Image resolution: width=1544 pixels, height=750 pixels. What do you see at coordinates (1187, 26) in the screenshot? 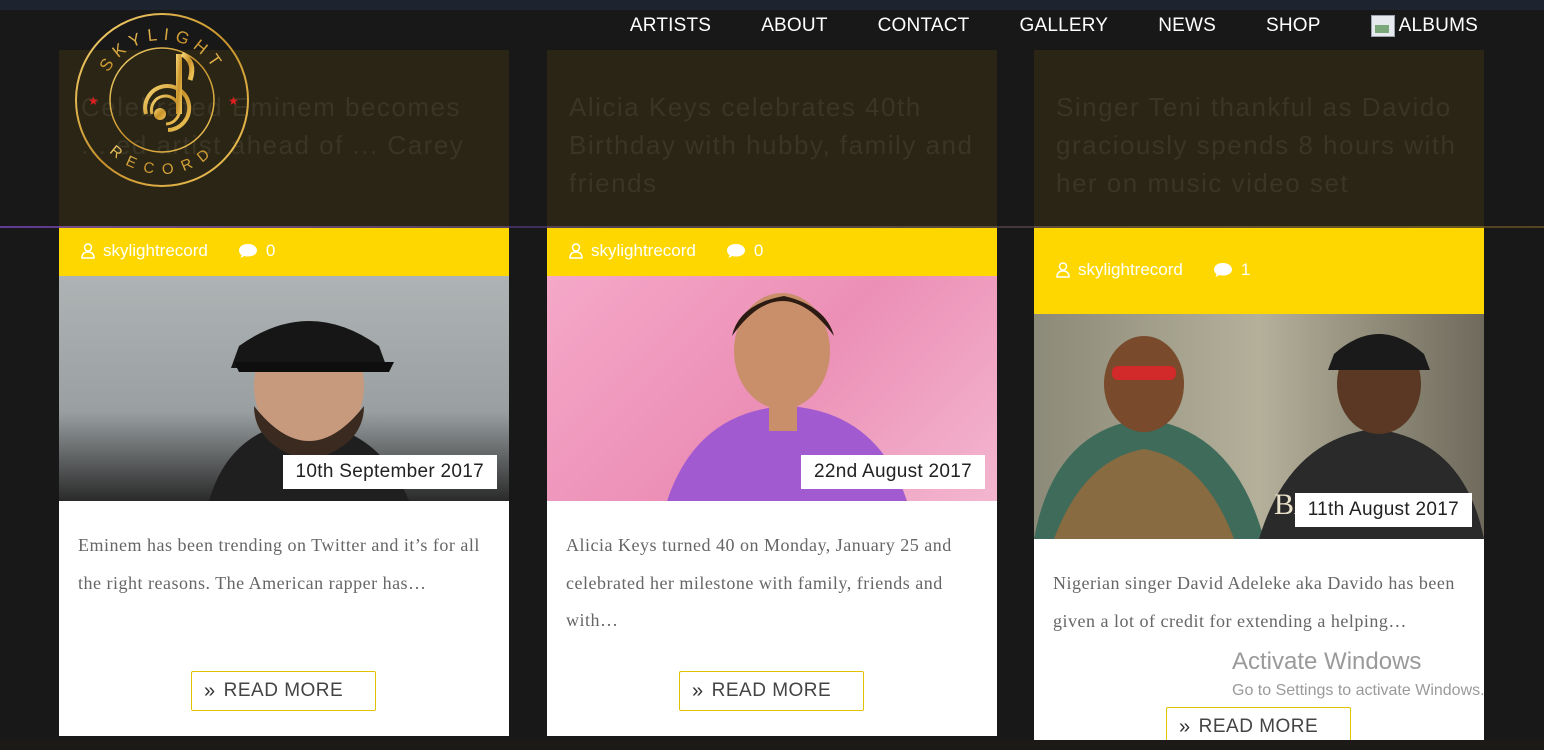
I see `nav-news: NEWS` at bounding box center [1187, 26].